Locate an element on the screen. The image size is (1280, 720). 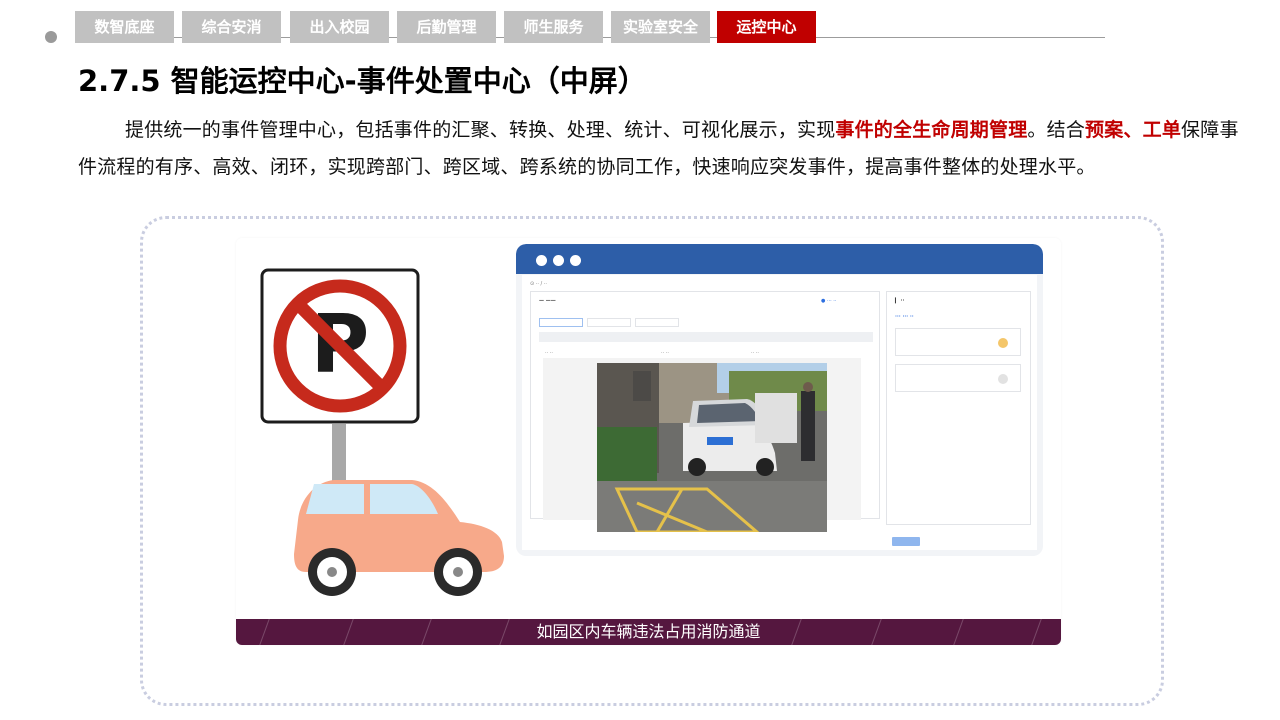
video-caption: 如园区内车辆违法占用消防通道 is located at coordinates (648, 631).